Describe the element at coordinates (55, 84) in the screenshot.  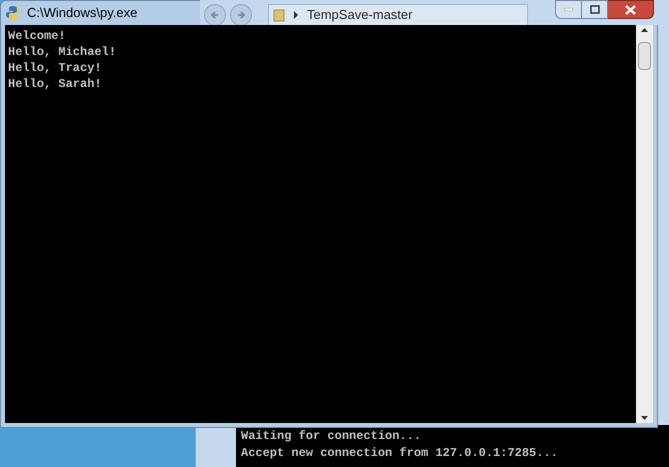
I see `console-line: Hello, Sarah!` at that location.